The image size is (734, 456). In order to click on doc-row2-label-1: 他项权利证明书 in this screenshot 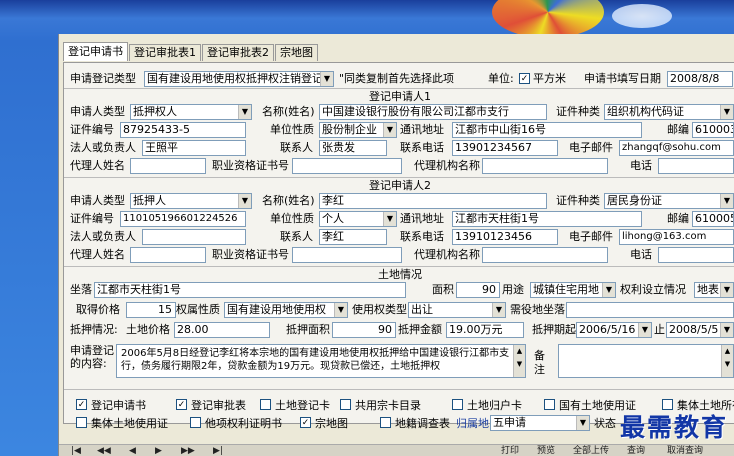, I will do `click(243, 423)`.